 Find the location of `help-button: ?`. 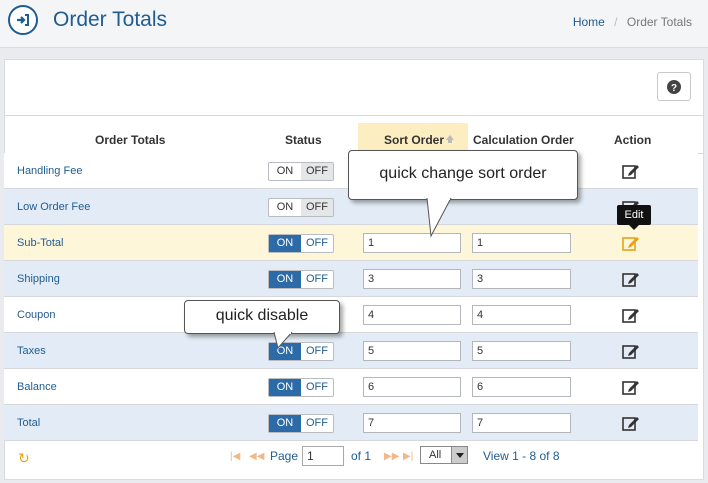

help-button: ? is located at coordinates (674, 86).